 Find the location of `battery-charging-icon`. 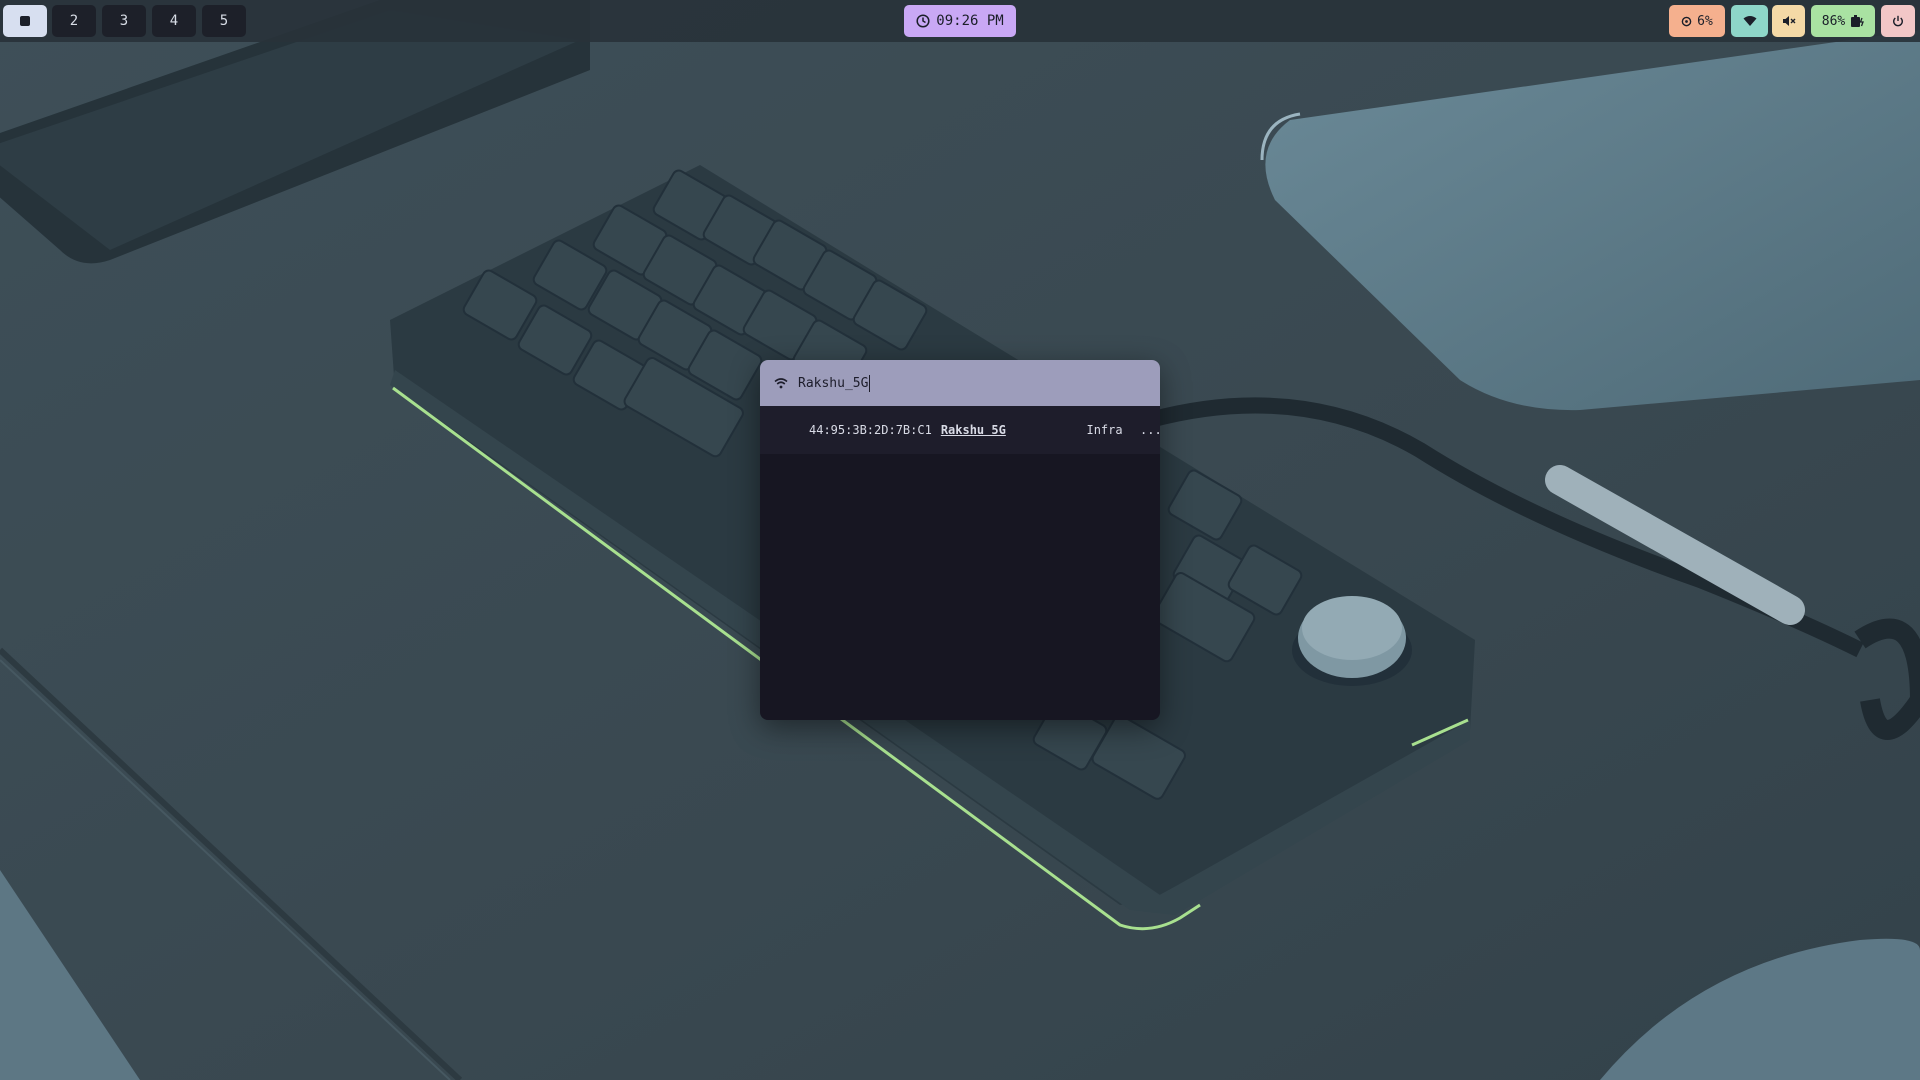

battery-charging-icon is located at coordinates (1858, 20).